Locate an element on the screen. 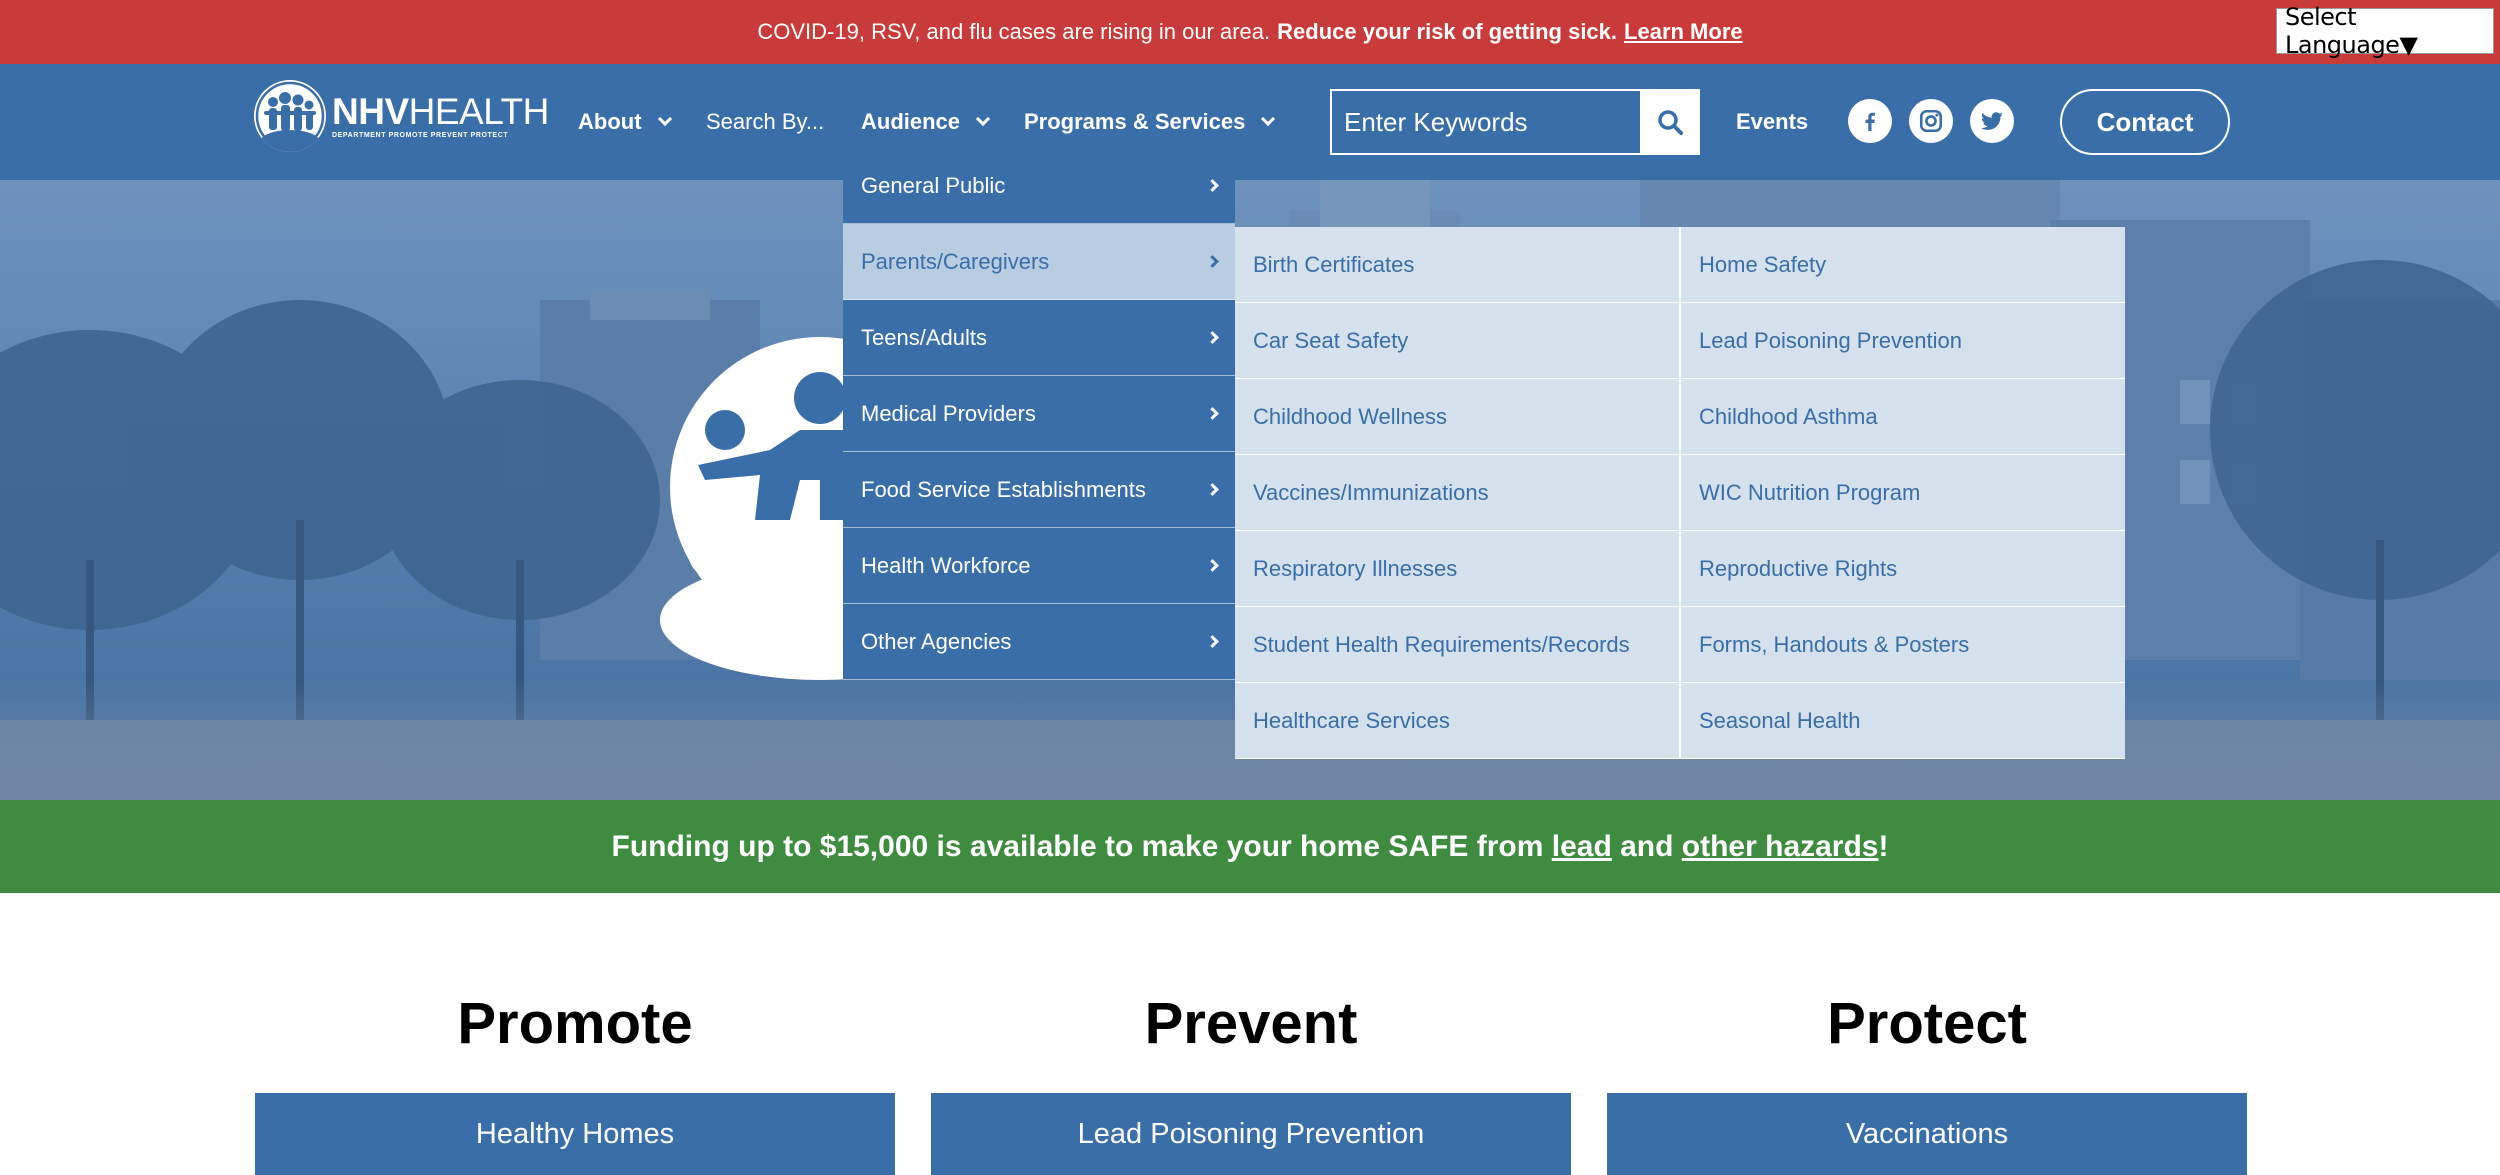  audience-item-parents-caregivers: Parents/Caregivers is located at coordinates (1039, 262).